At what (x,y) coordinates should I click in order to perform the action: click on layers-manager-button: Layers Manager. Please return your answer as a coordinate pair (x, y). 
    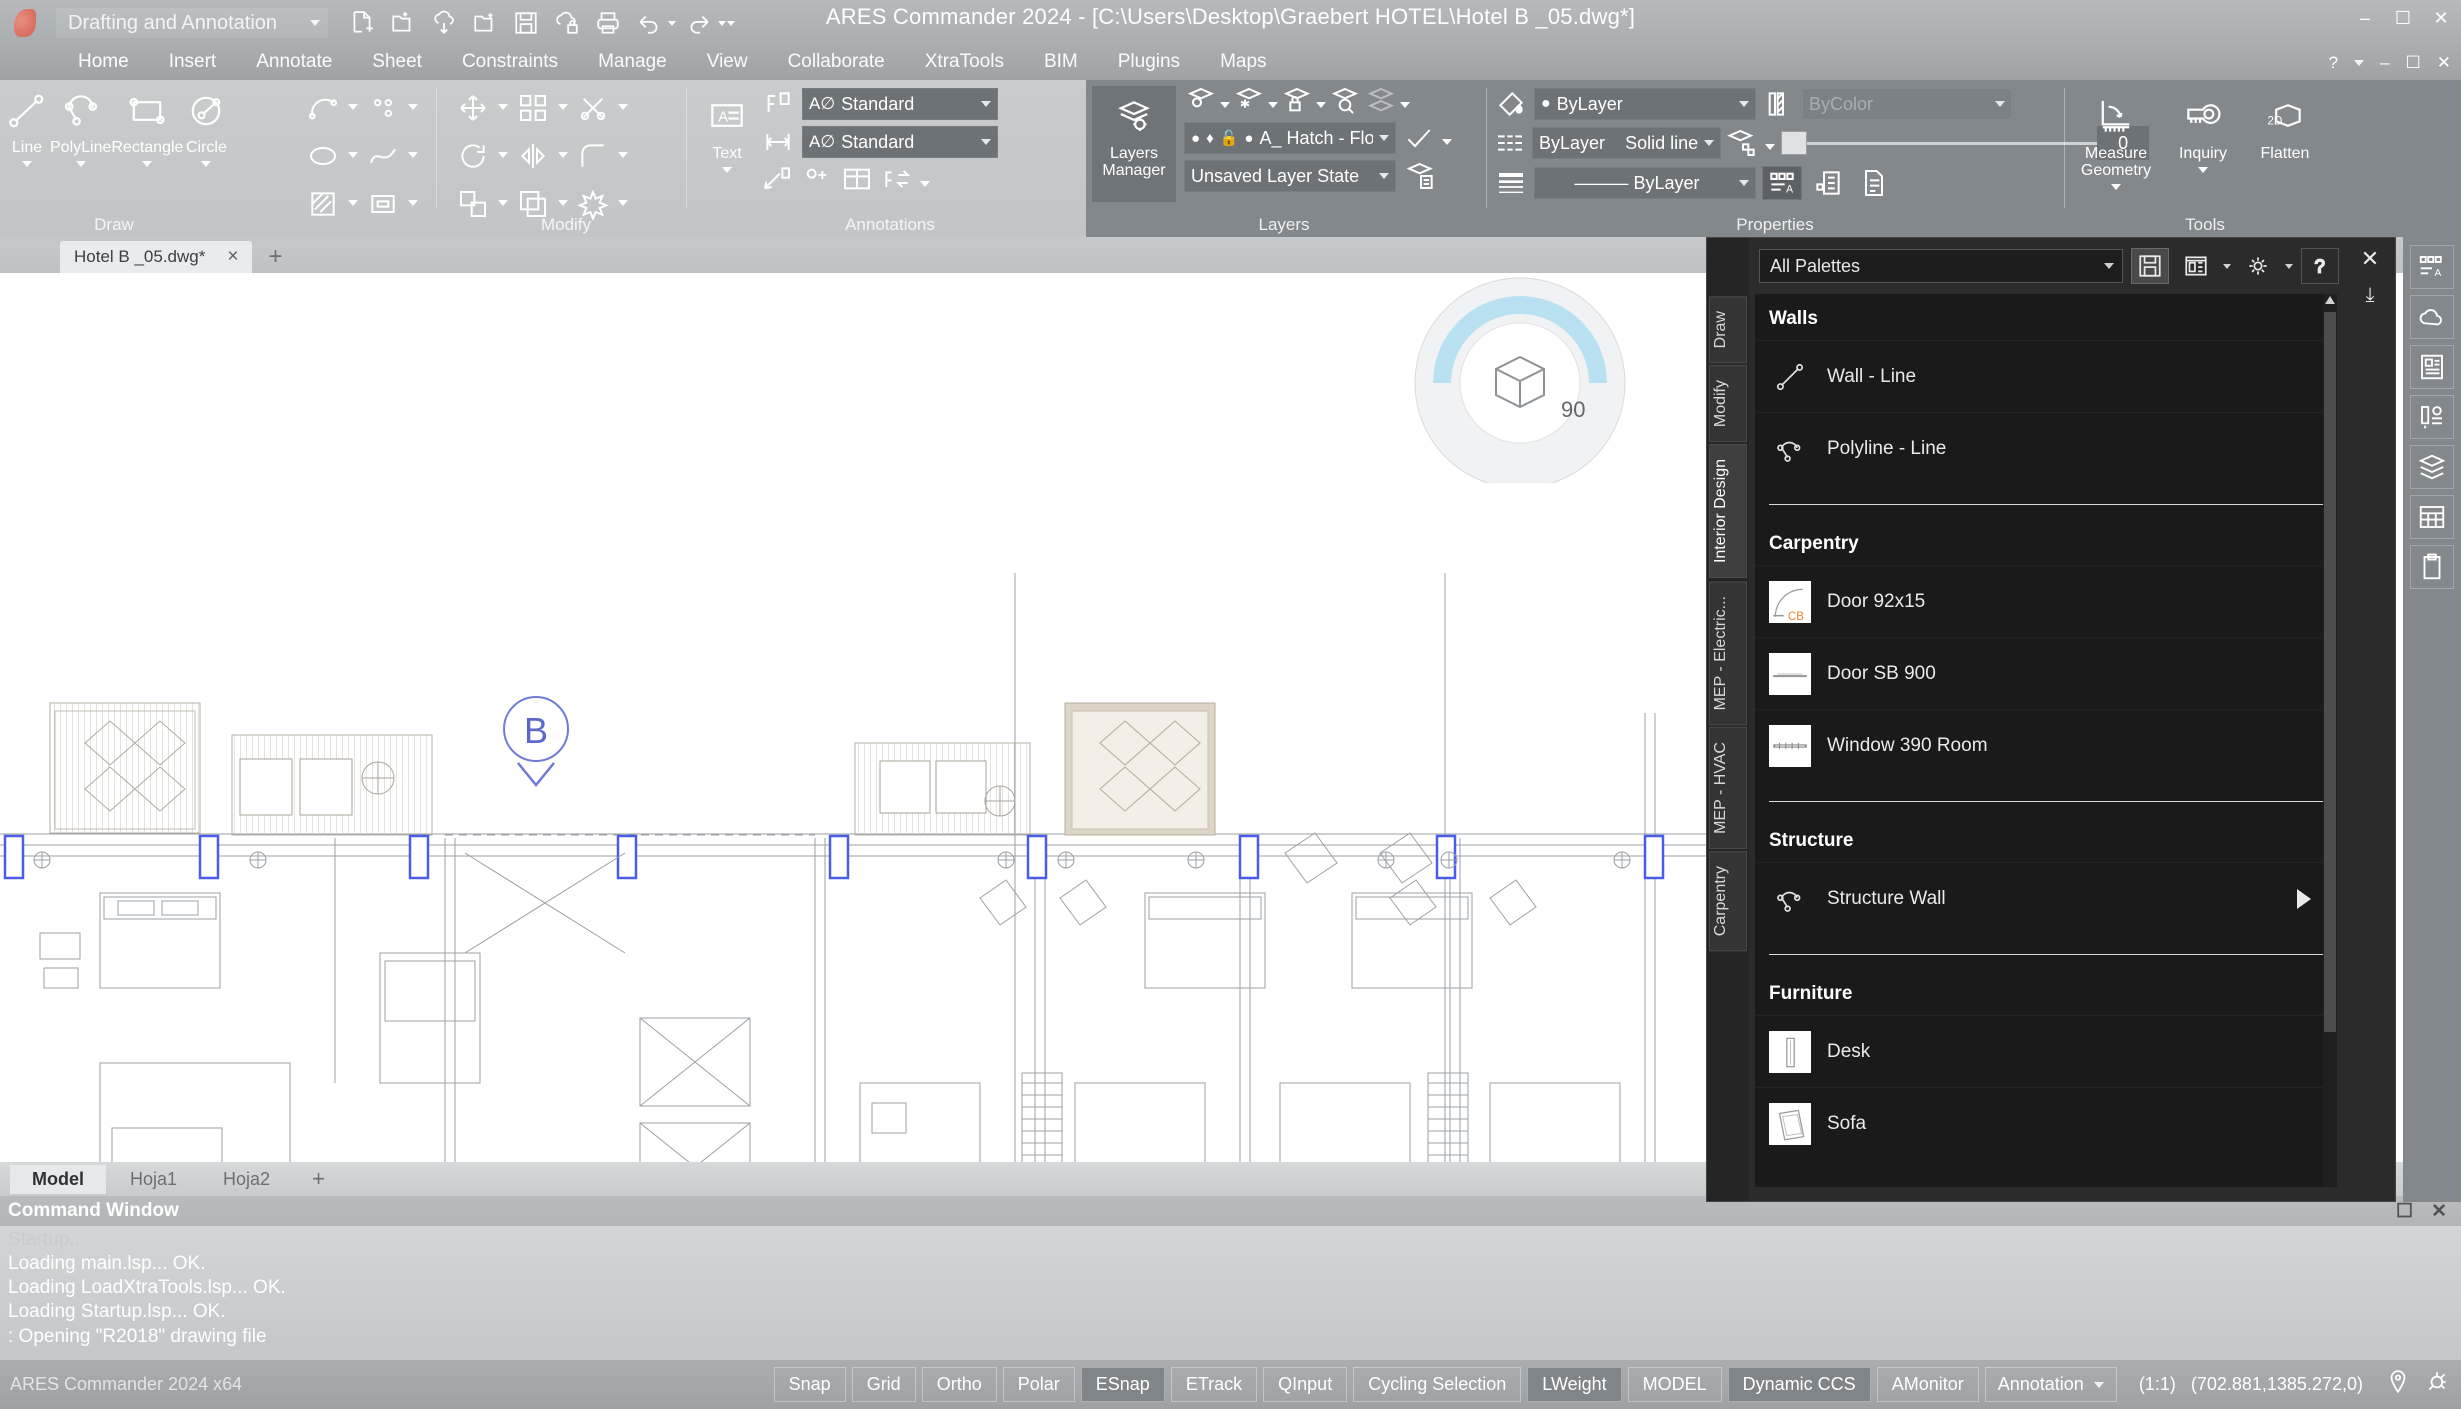
    Looking at the image, I should click on (1134, 144).